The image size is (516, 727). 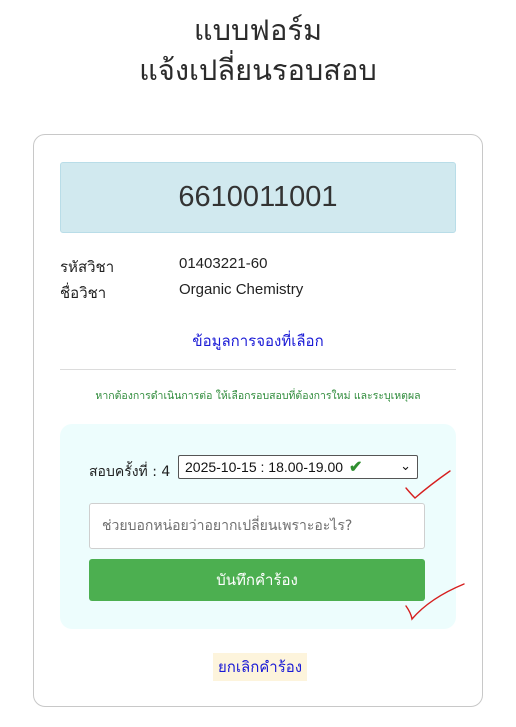 I want to click on exam-slot-select: 2025-10-15 : 18.00-19.00 ✔ ⌄, so click(x=298, y=467).